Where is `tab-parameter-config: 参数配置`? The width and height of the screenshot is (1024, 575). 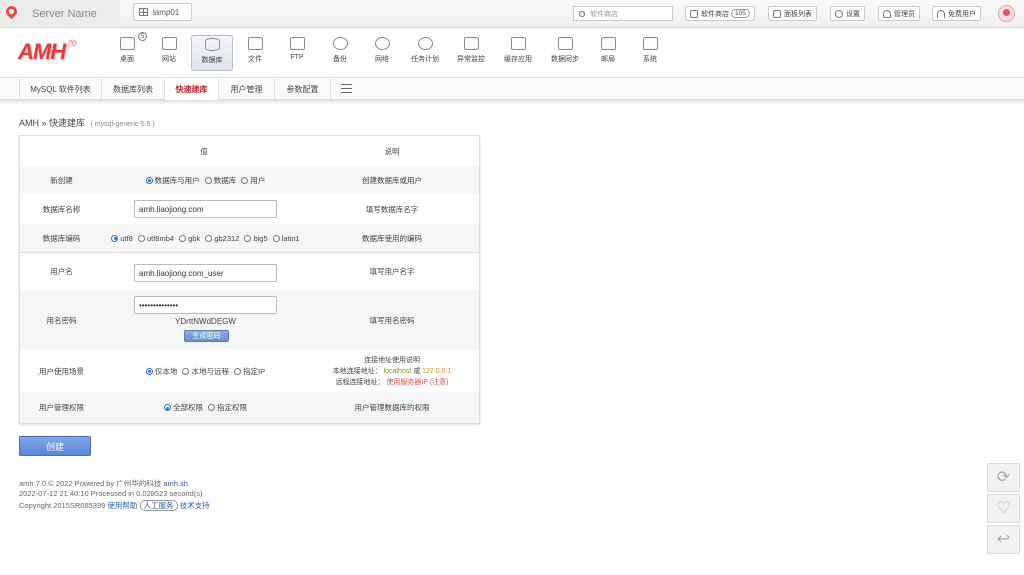
tab-parameter-config: 参数配置 is located at coordinates (303, 89).